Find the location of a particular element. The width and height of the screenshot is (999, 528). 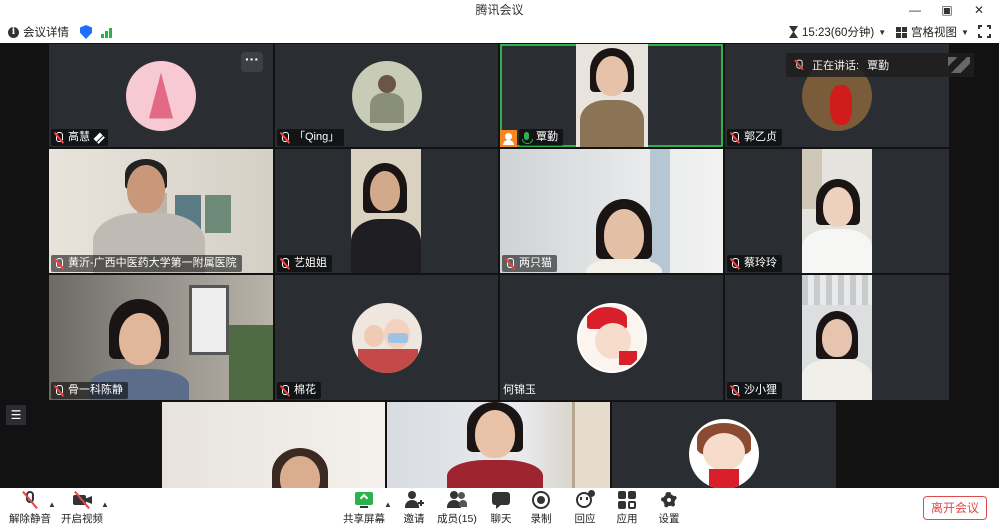

chat-bubble-icon is located at coordinates (501, 500).